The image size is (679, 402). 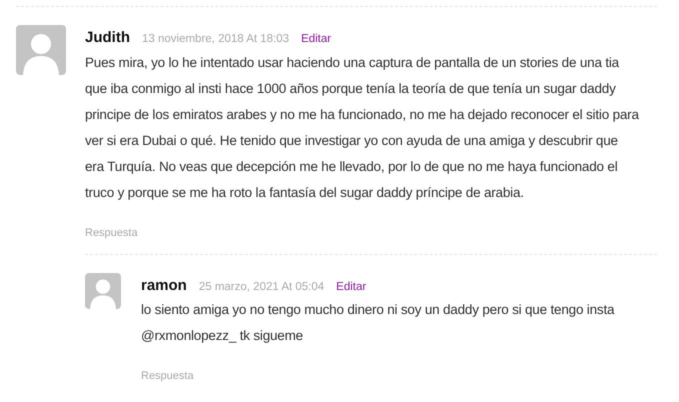 What do you see at coordinates (261, 287) in the screenshot?
I see `comment-date: 25 marzo, 2021 At 05:04` at bounding box center [261, 287].